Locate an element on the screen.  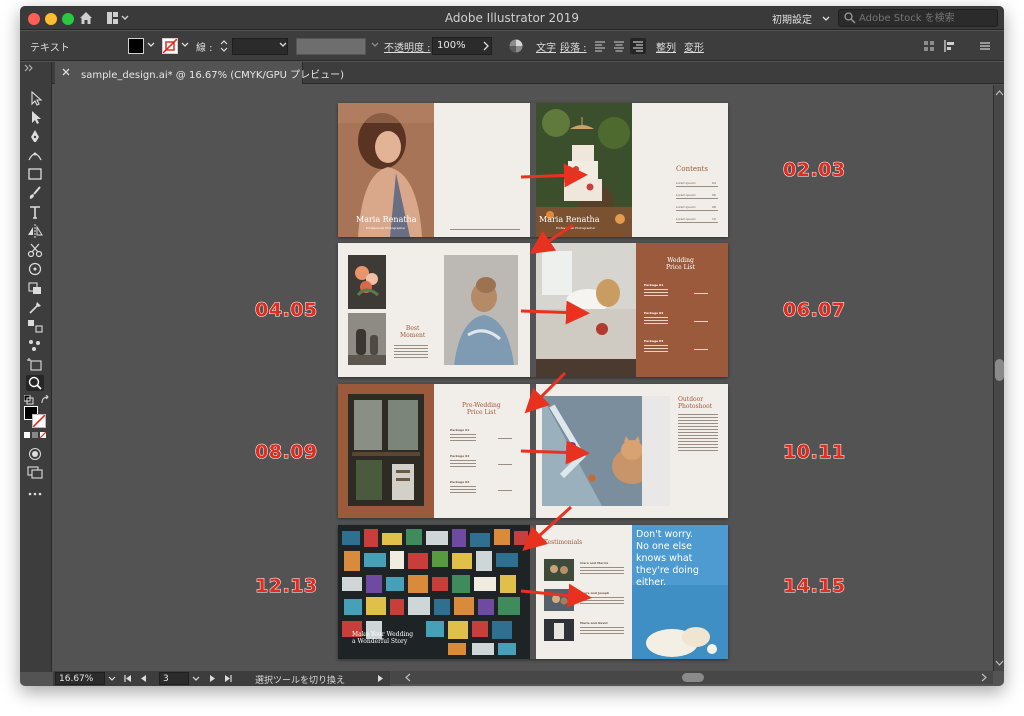
status-bar: 16.67% 3 選択ツールを切り換え is located at coordinates (221, 678).